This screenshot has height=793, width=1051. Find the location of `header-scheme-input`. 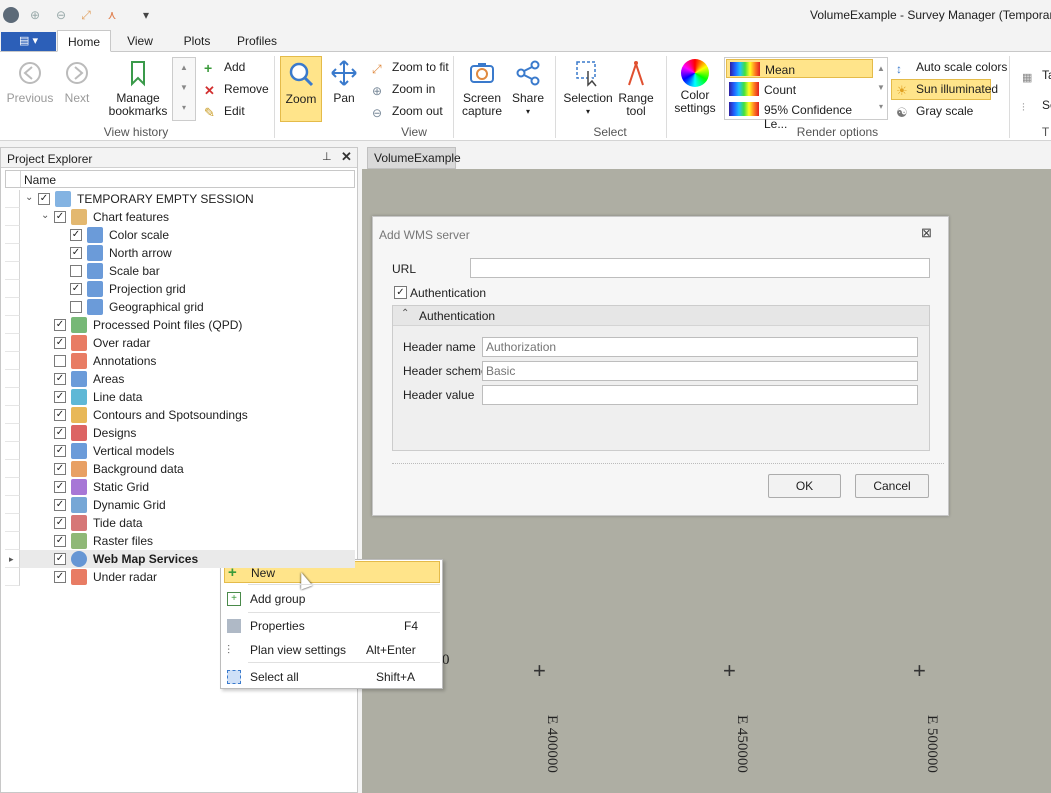

header-scheme-input is located at coordinates (700, 371).